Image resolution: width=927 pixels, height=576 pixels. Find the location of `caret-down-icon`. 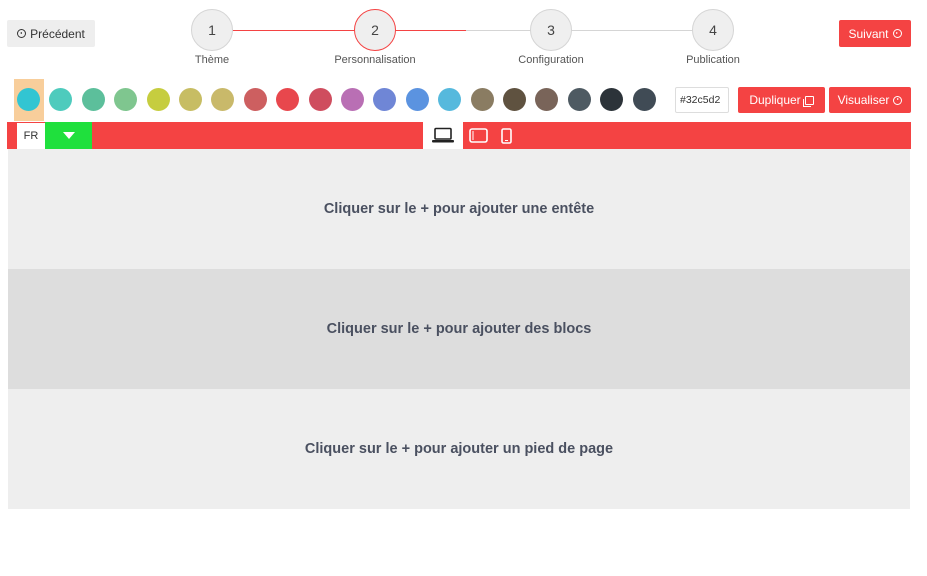

caret-down-icon is located at coordinates (68, 135).